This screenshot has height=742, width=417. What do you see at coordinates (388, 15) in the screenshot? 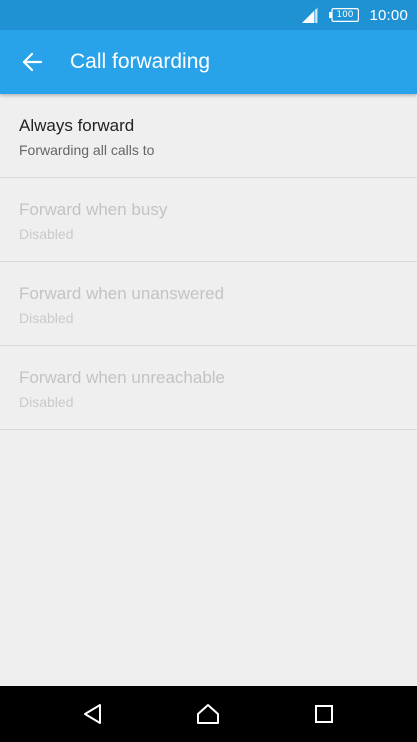
I see `status-clock: 10:00` at bounding box center [388, 15].